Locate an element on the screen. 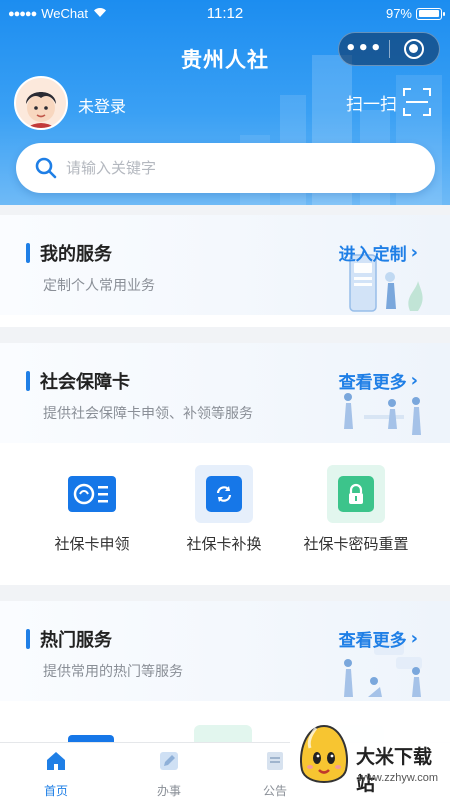  avatar is located at coordinates (41, 103).